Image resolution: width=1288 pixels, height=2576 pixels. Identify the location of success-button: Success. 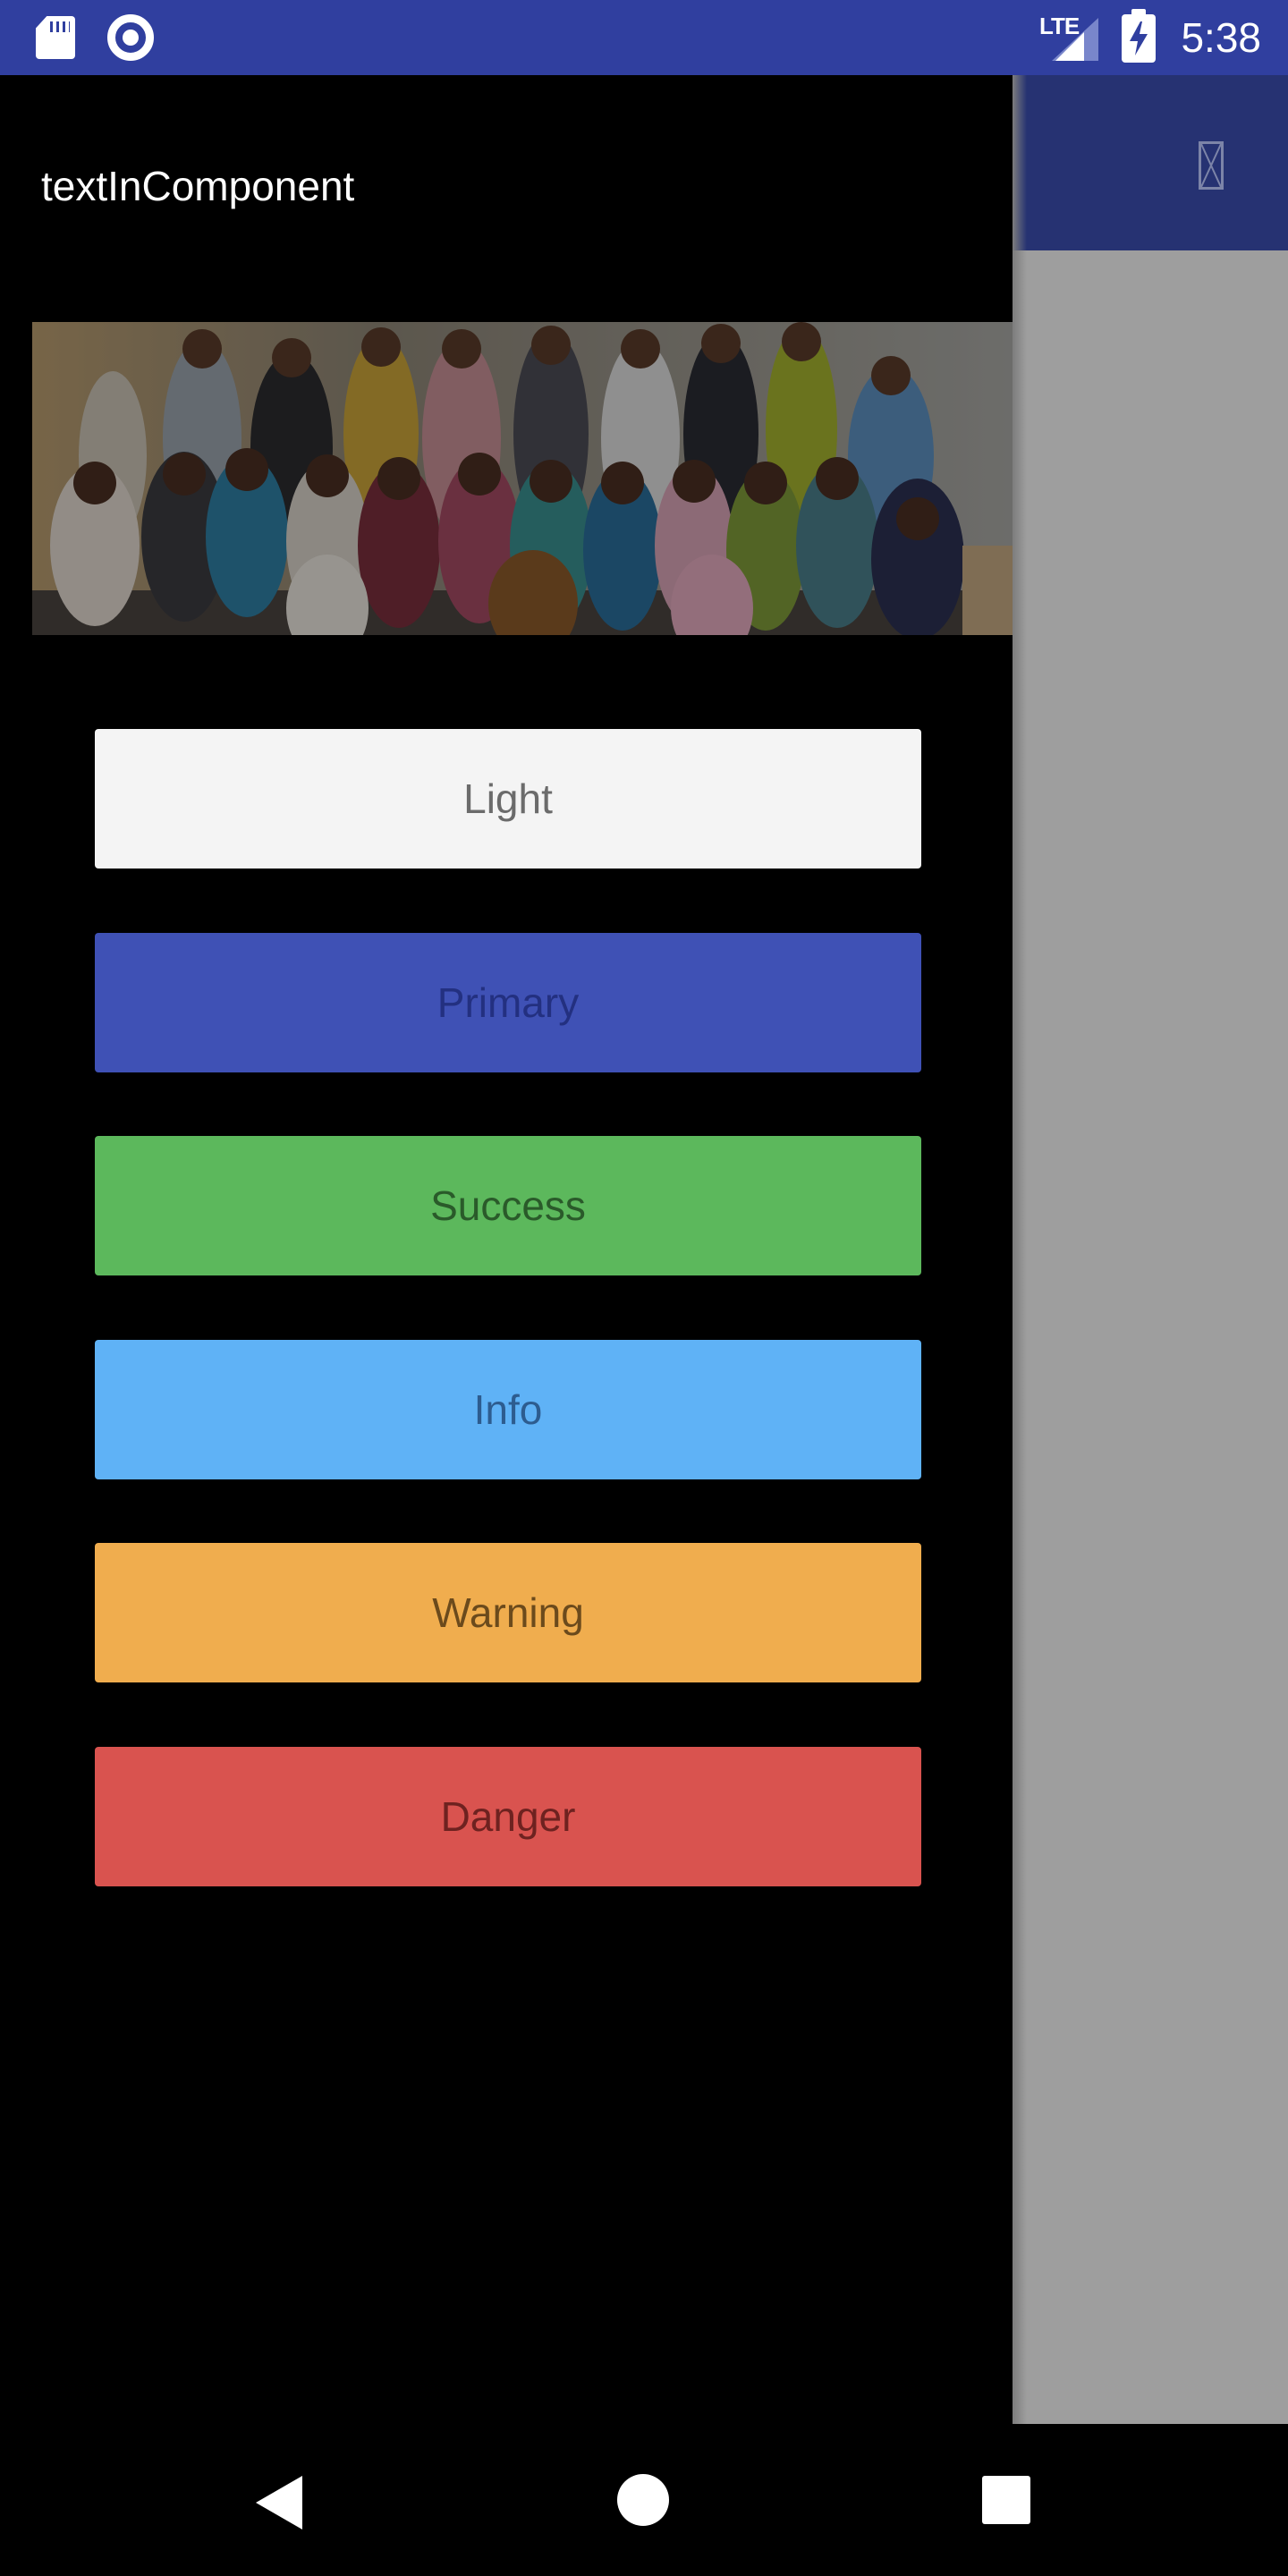
(508, 1205).